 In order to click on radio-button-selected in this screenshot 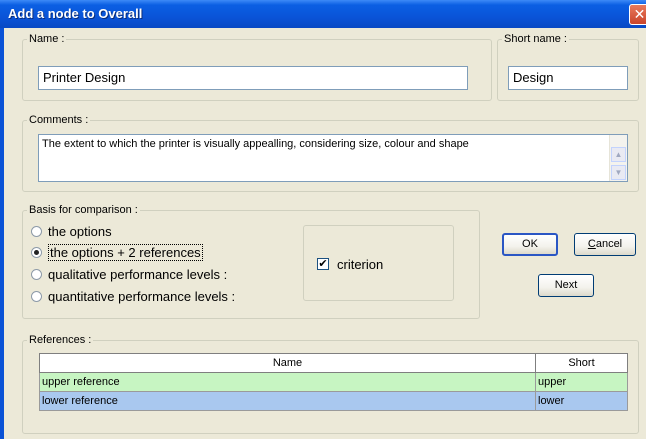, I will do `click(36, 252)`.